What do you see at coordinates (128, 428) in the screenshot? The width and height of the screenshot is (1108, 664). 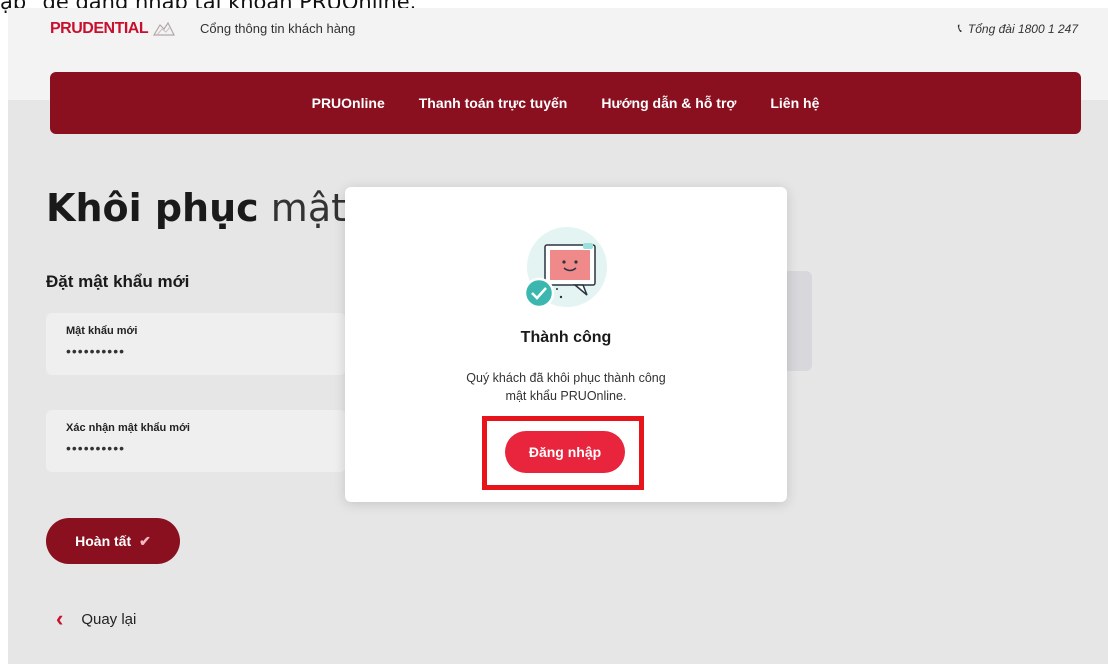 I see `confirm-password-label: Xác nhận mật khẩu mới` at bounding box center [128, 428].